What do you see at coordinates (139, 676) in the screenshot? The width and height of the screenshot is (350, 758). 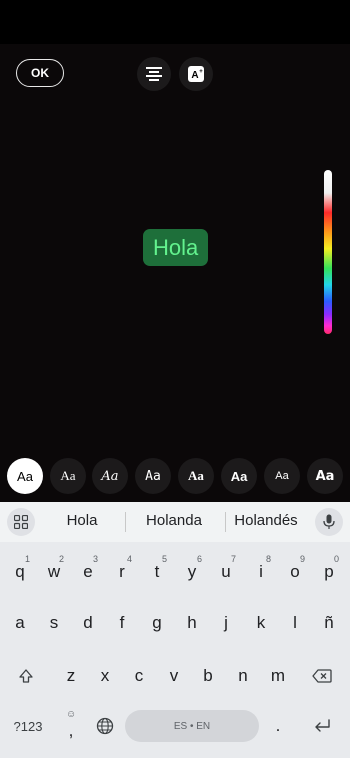 I see `key-c: c` at bounding box center [139, 676].